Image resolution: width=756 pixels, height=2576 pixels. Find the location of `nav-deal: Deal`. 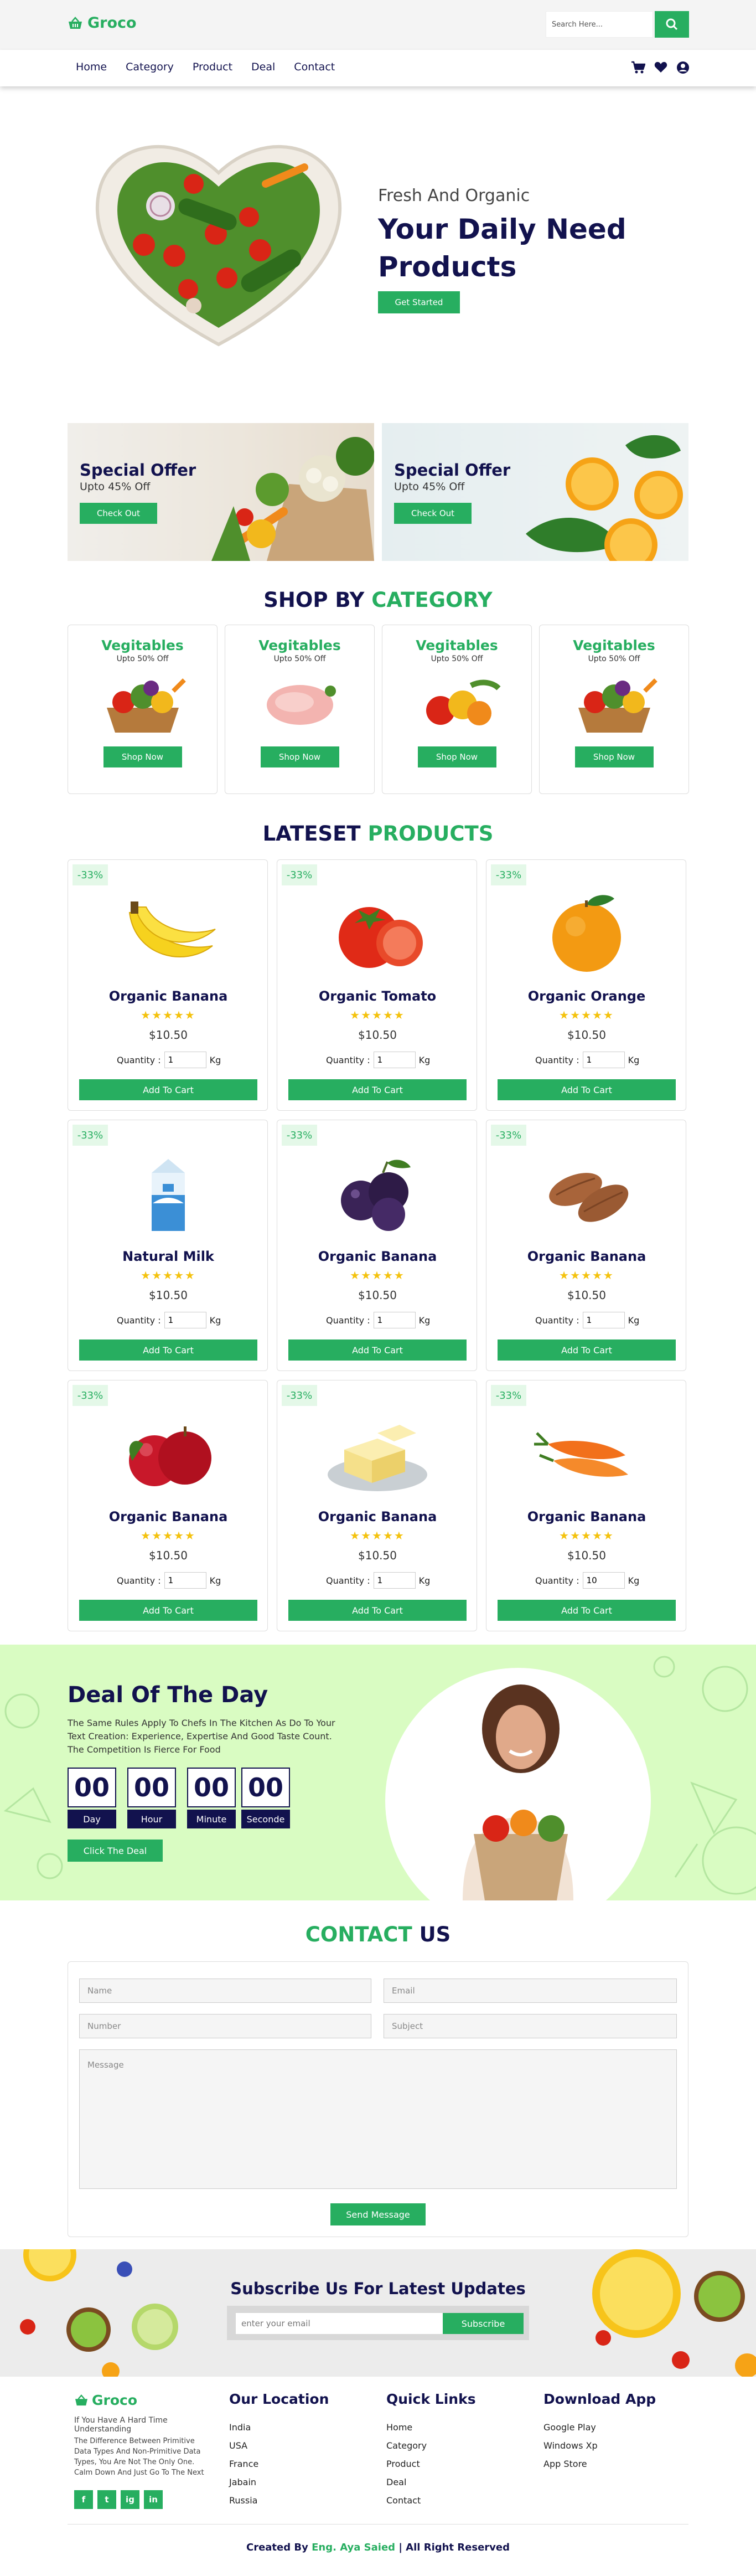

nav-deal: Deal is located at coordinates (263, 67).